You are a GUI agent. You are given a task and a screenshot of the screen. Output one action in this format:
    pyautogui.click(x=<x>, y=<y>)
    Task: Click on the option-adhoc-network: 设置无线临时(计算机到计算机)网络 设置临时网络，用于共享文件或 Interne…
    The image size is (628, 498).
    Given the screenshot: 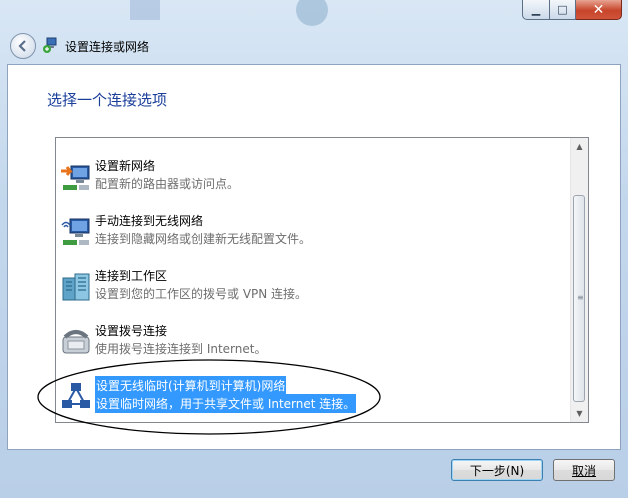 What is the action you would take?
    pyautogui.click(x=311, y=394)
    